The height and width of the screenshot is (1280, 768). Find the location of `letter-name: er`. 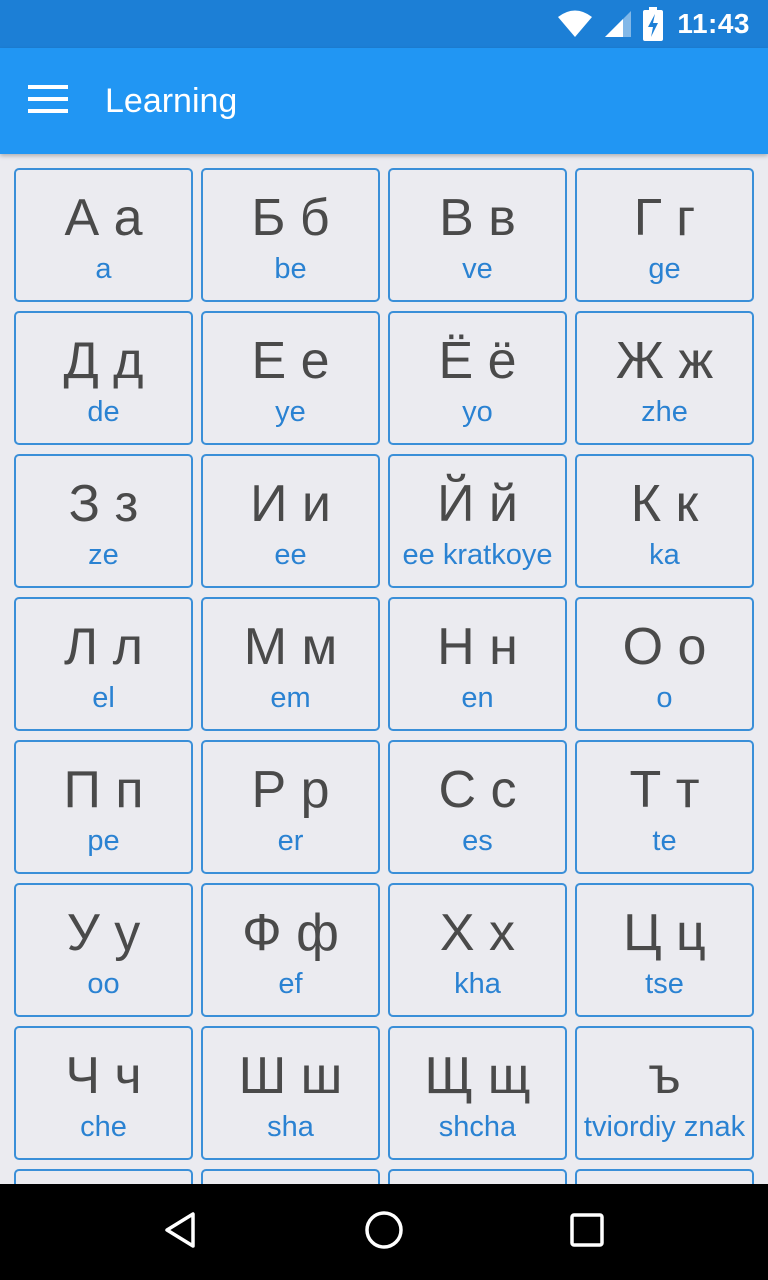

letter-name: er is located at coordinates (290, 841).